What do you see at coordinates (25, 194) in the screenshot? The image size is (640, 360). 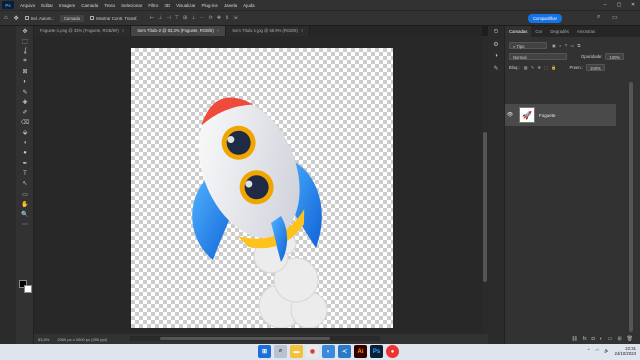 I see `shape-tool-icon: ▭` at bounding box center [25, 194].